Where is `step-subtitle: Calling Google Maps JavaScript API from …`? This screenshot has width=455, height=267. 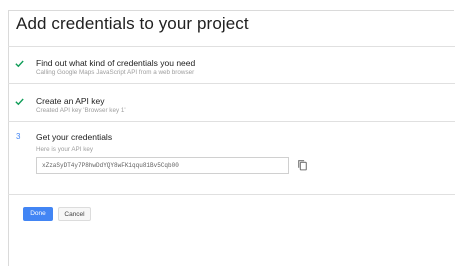 step-subtitle: Calling Google Maps JavaScript API from … is located at coordinates (115, 72).